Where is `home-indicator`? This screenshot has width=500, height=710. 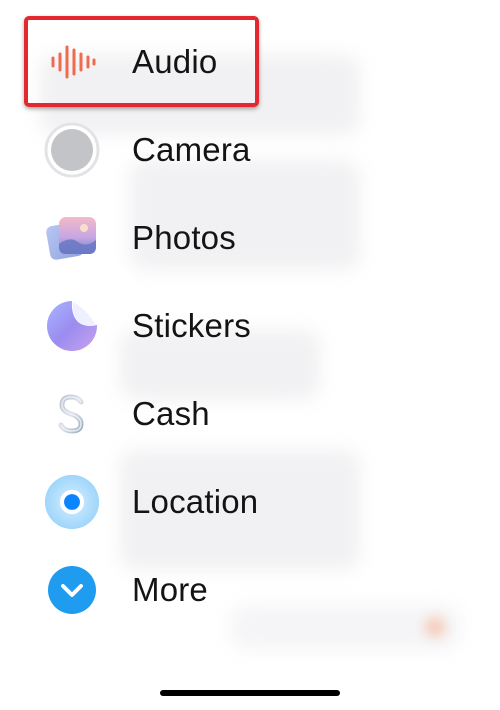 home-indicator is located at coordinates (250, 693).